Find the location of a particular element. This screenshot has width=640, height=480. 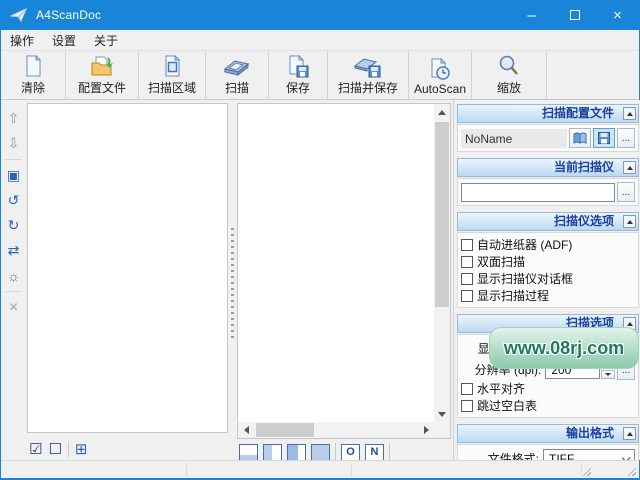

deskew-icon: ▣ is located at coordinates (13, 175).